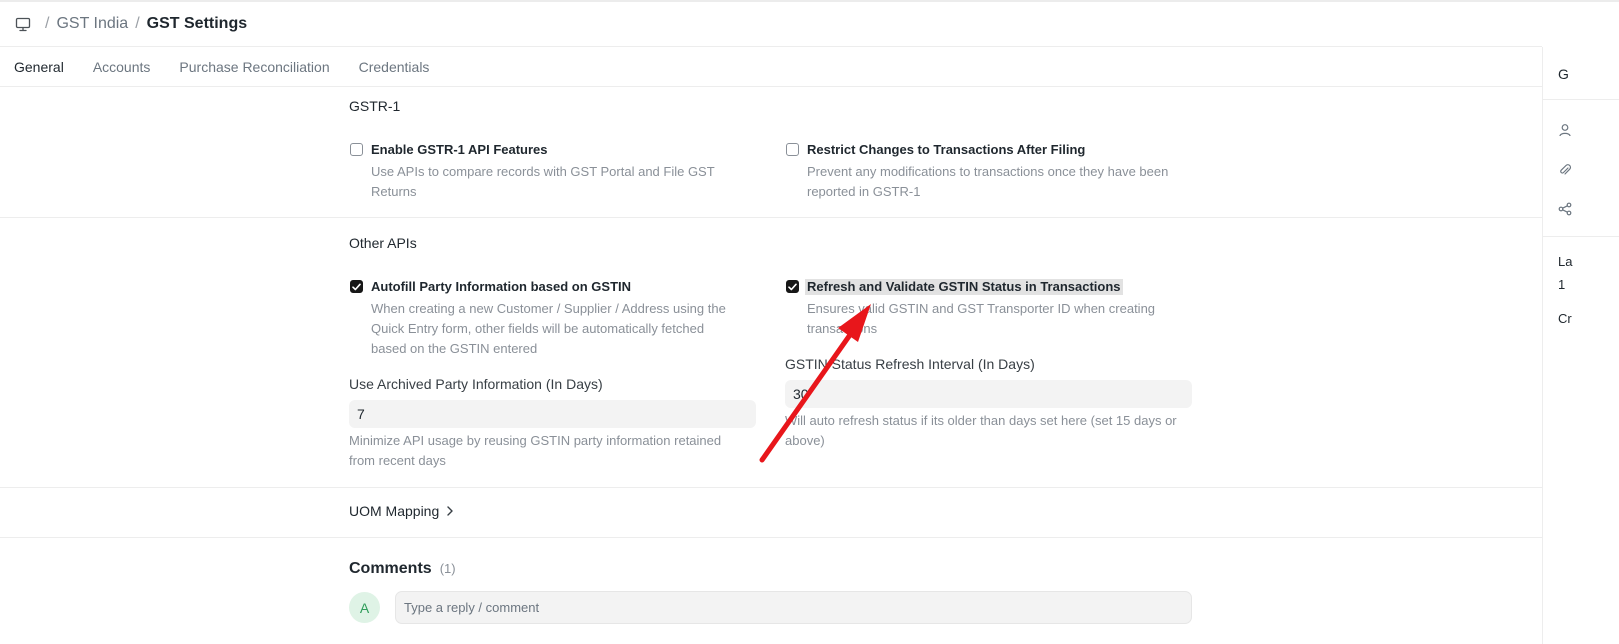  I want to click on sidebar-meta-value: 1, so click(1562, 284).